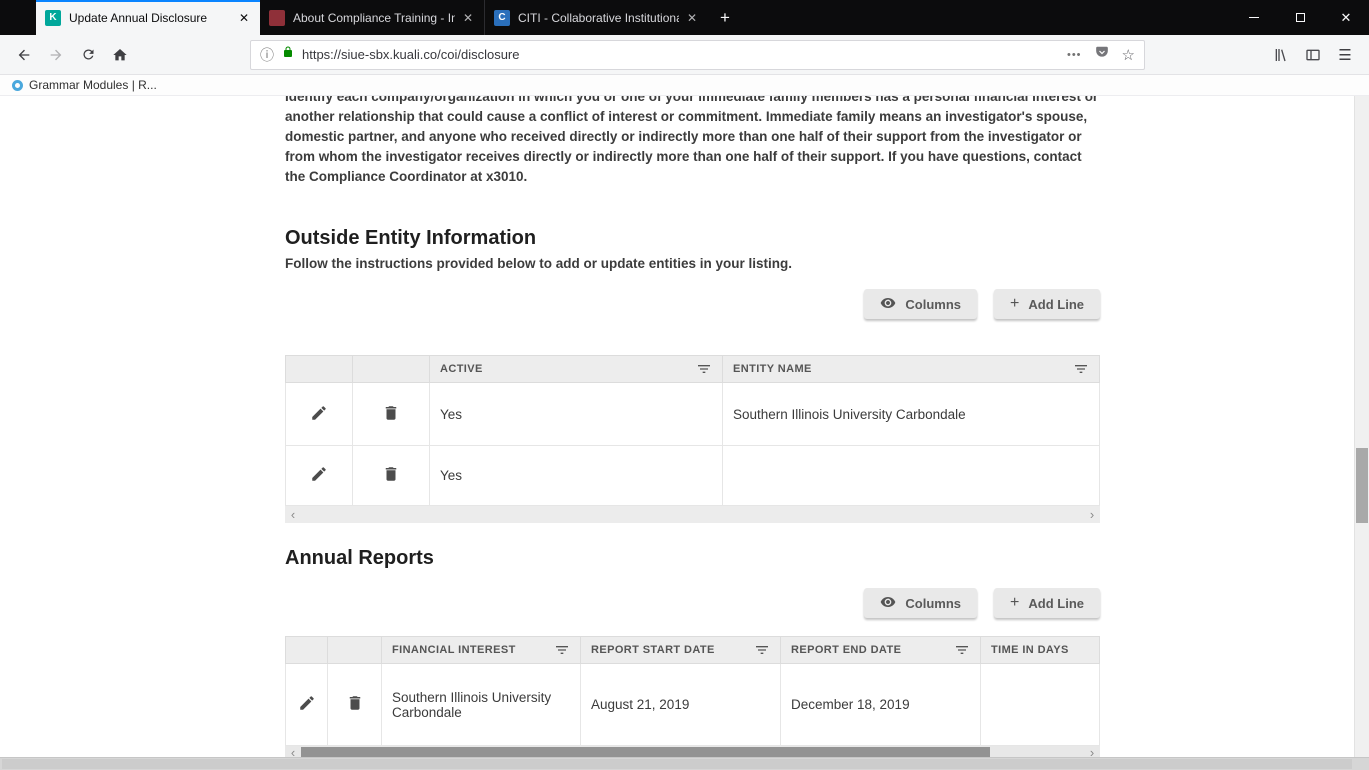  I want to click on tab-about-compliance-training: About Compliance Training - In ✕, so click(372, 17).